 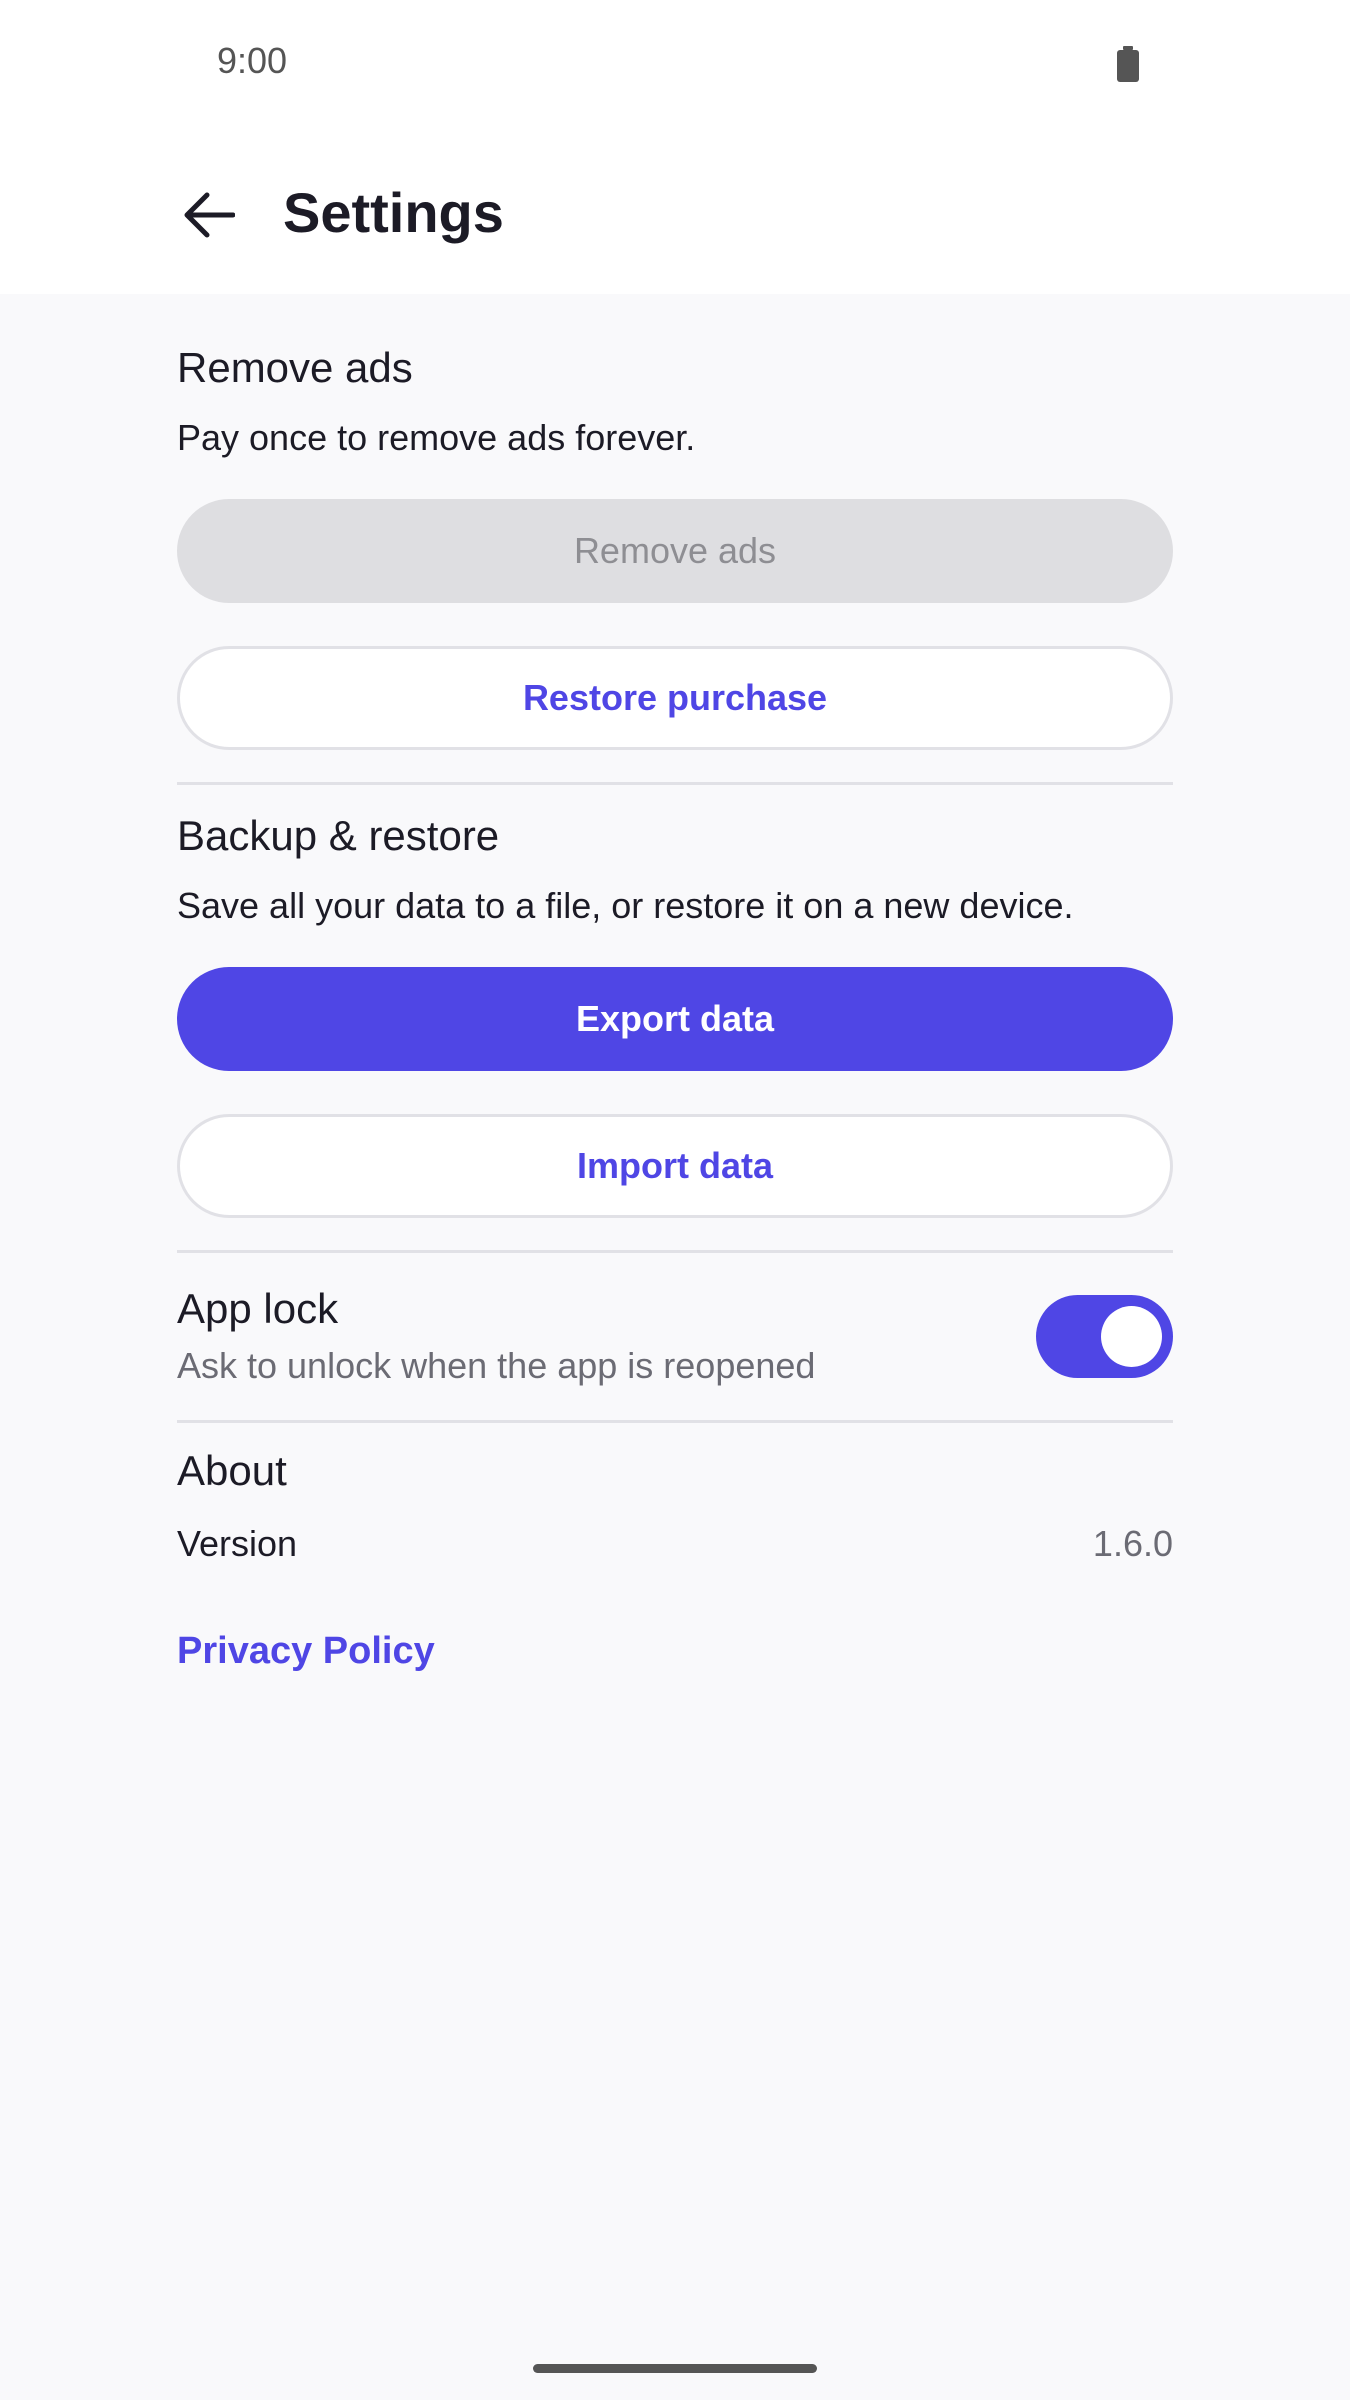 I want to click on export-data-button: Export data, so click(x=675, y=1019).